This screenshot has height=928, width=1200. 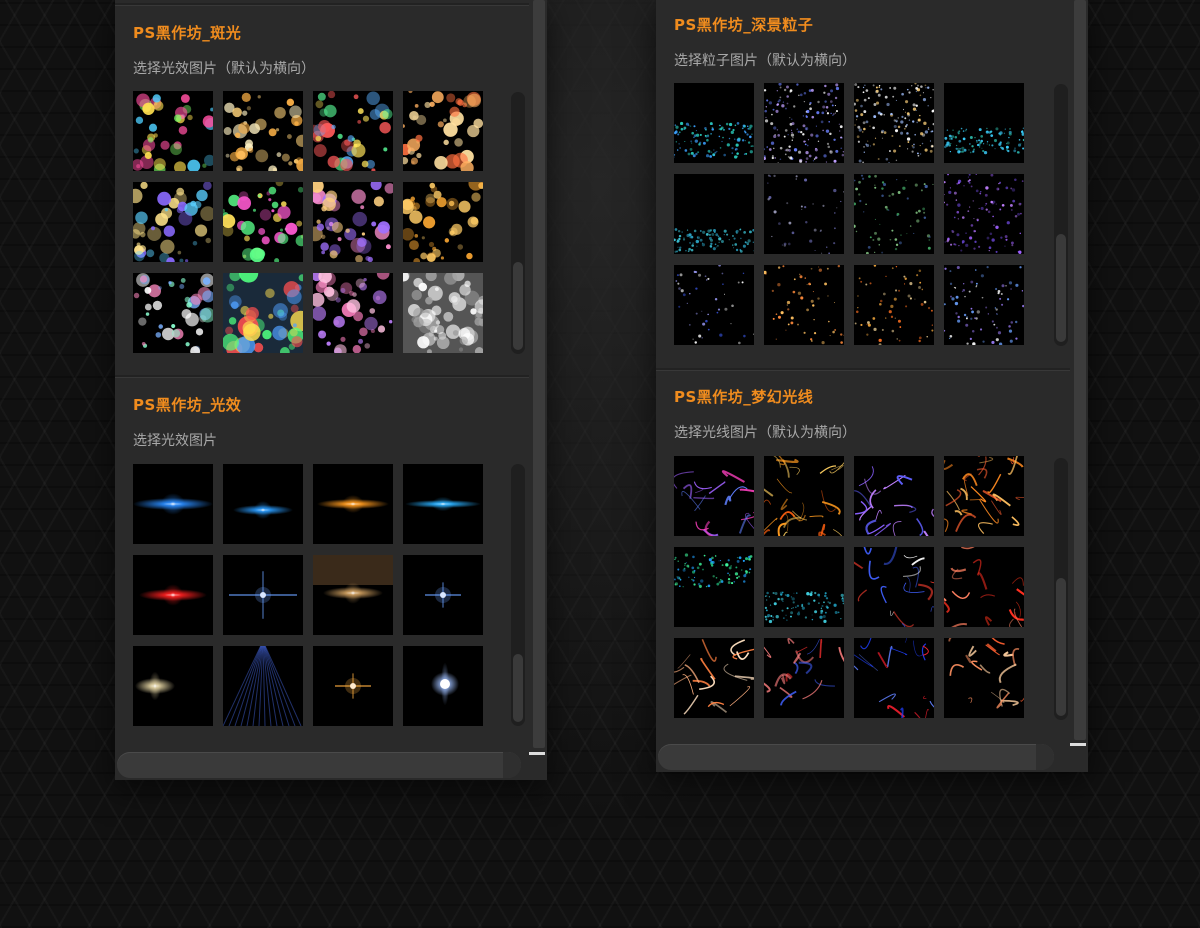 I want to click on thumbnail-light-trails, so click(x=894, y=587).